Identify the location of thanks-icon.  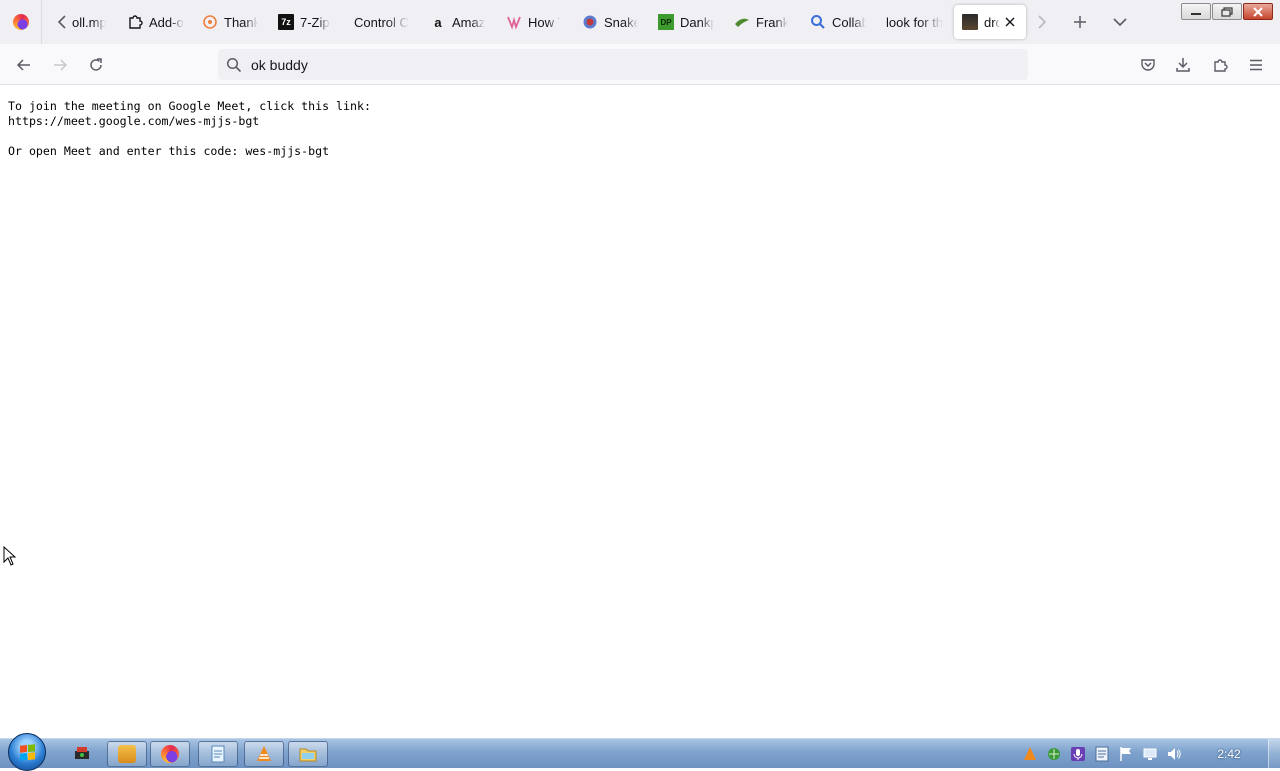
(210, 22).